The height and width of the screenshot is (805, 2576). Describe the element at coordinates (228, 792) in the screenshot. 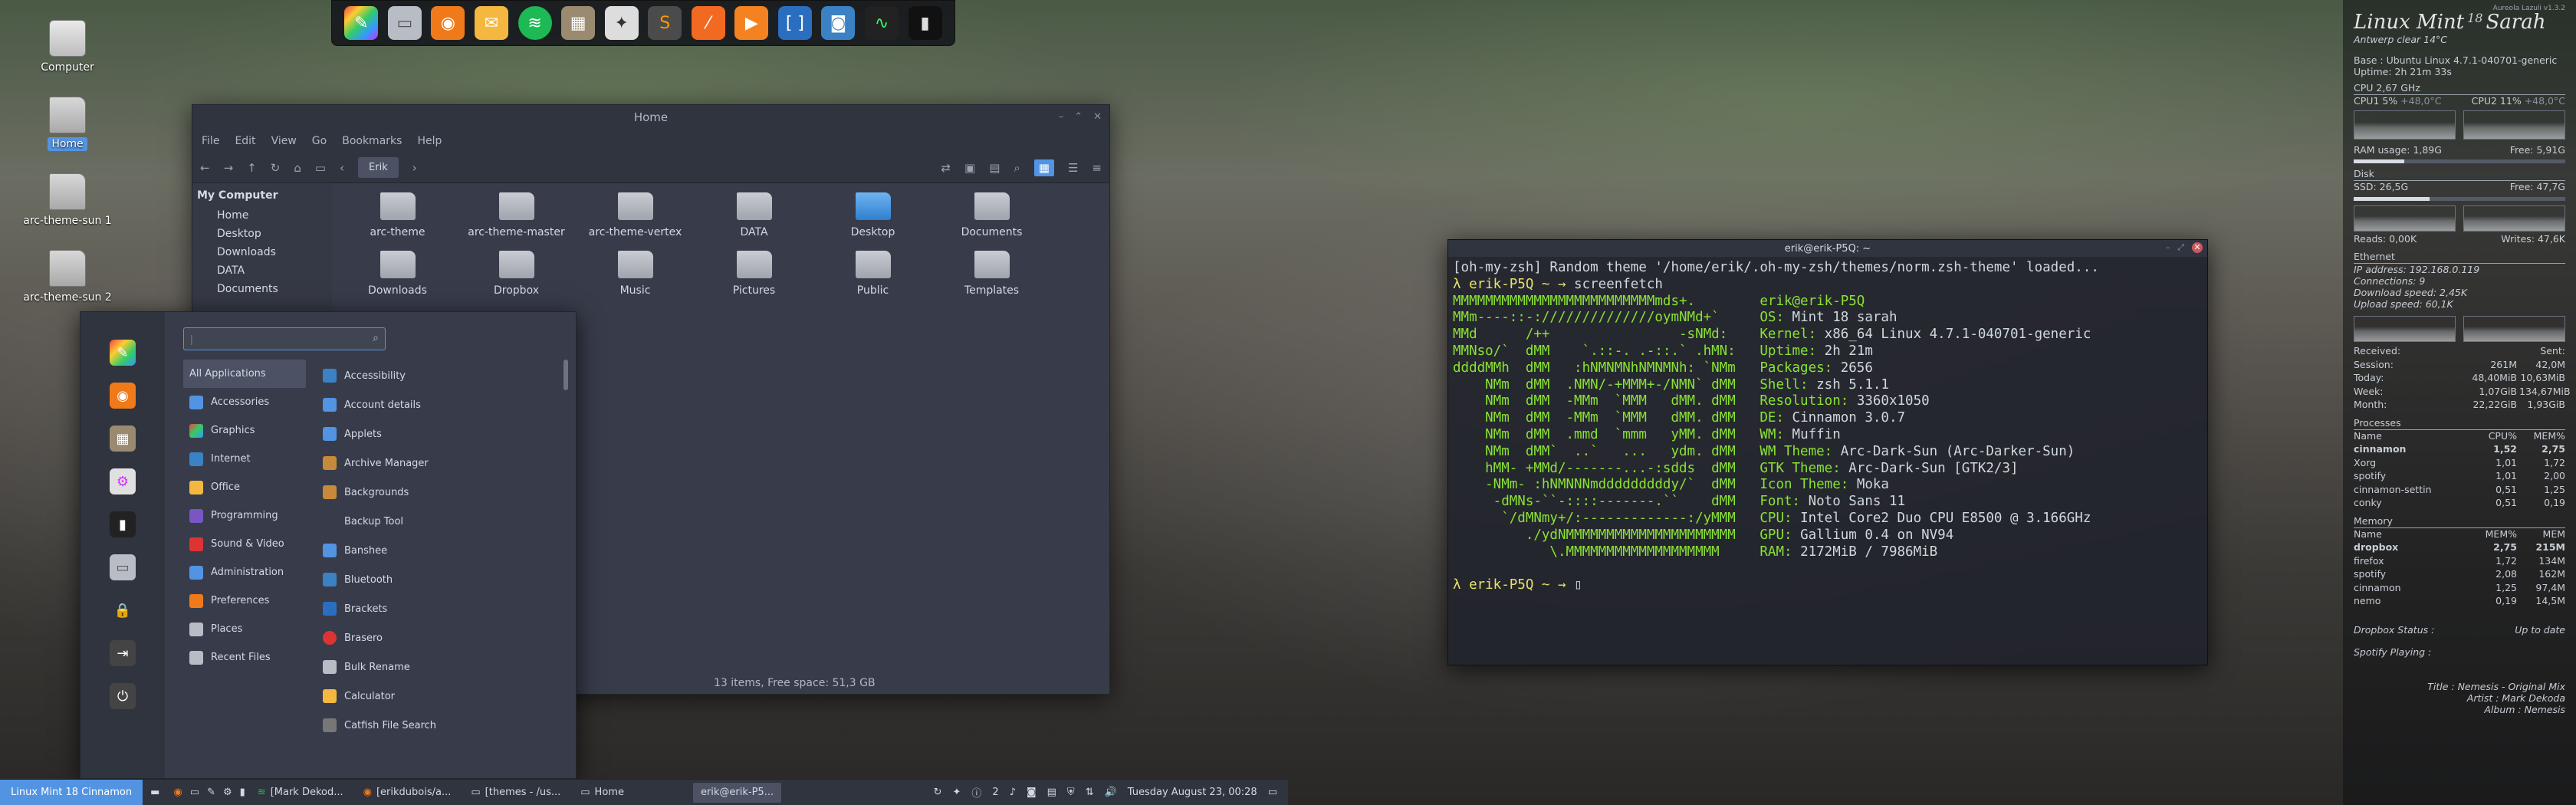

I see `settings-launcher-icon: ⚙` at that location.